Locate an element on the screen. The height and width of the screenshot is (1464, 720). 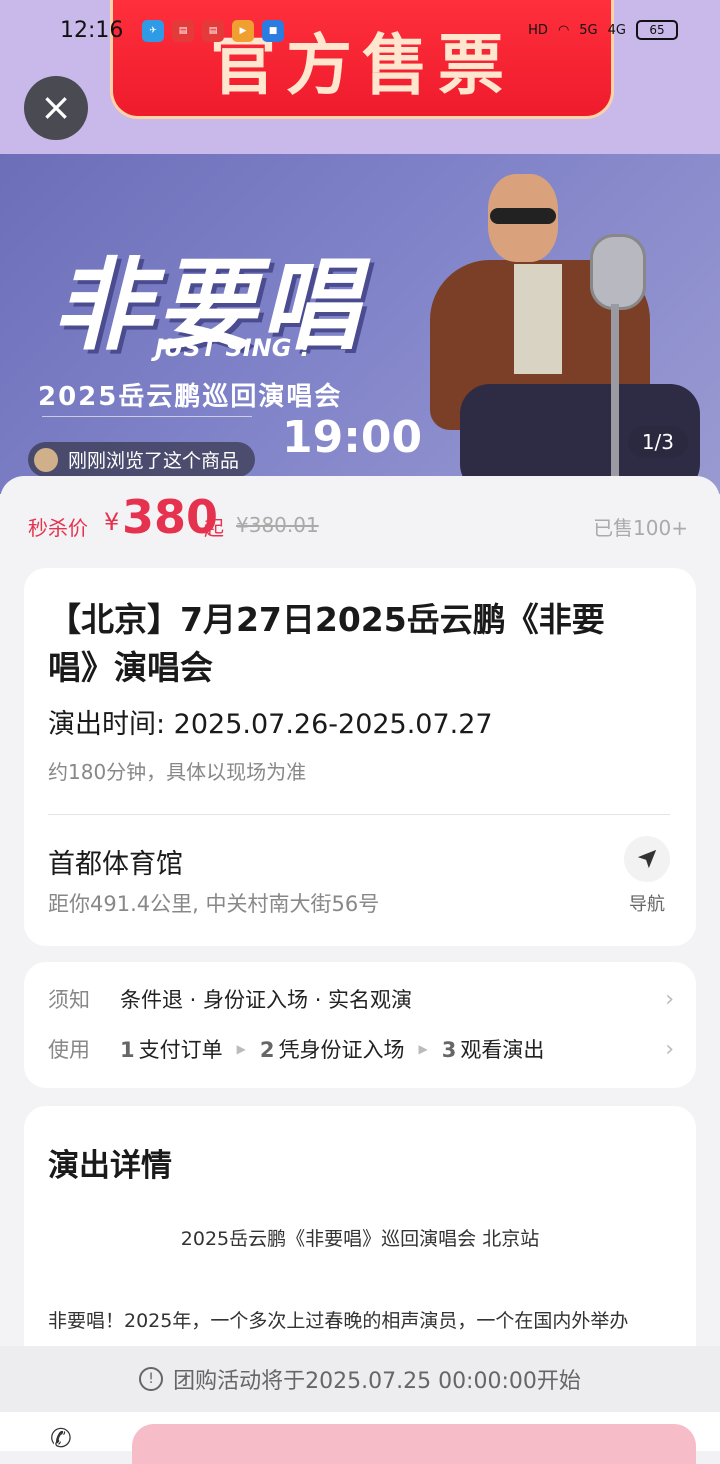
sold-count: 已售100+ is located at coordinates (640, 528).